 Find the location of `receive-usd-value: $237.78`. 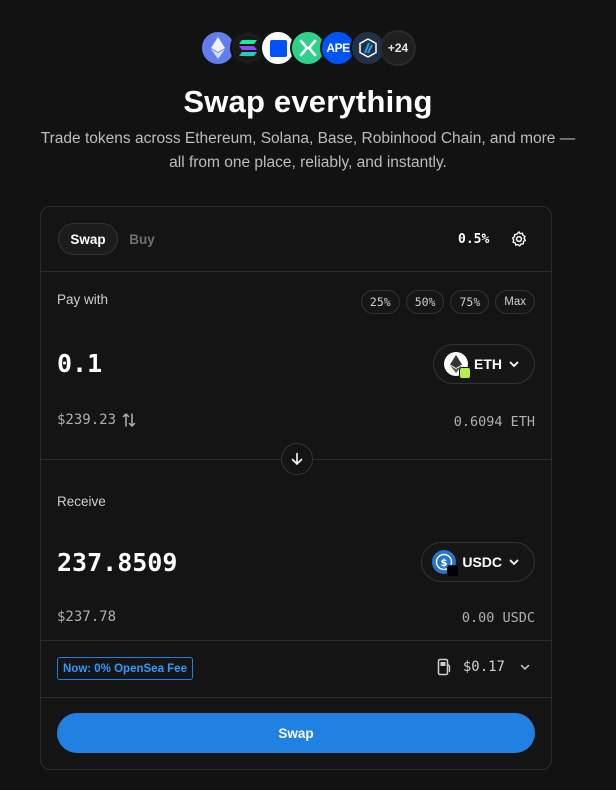

receive-usd-value: $237.78 is located at coordinates (87, 617).